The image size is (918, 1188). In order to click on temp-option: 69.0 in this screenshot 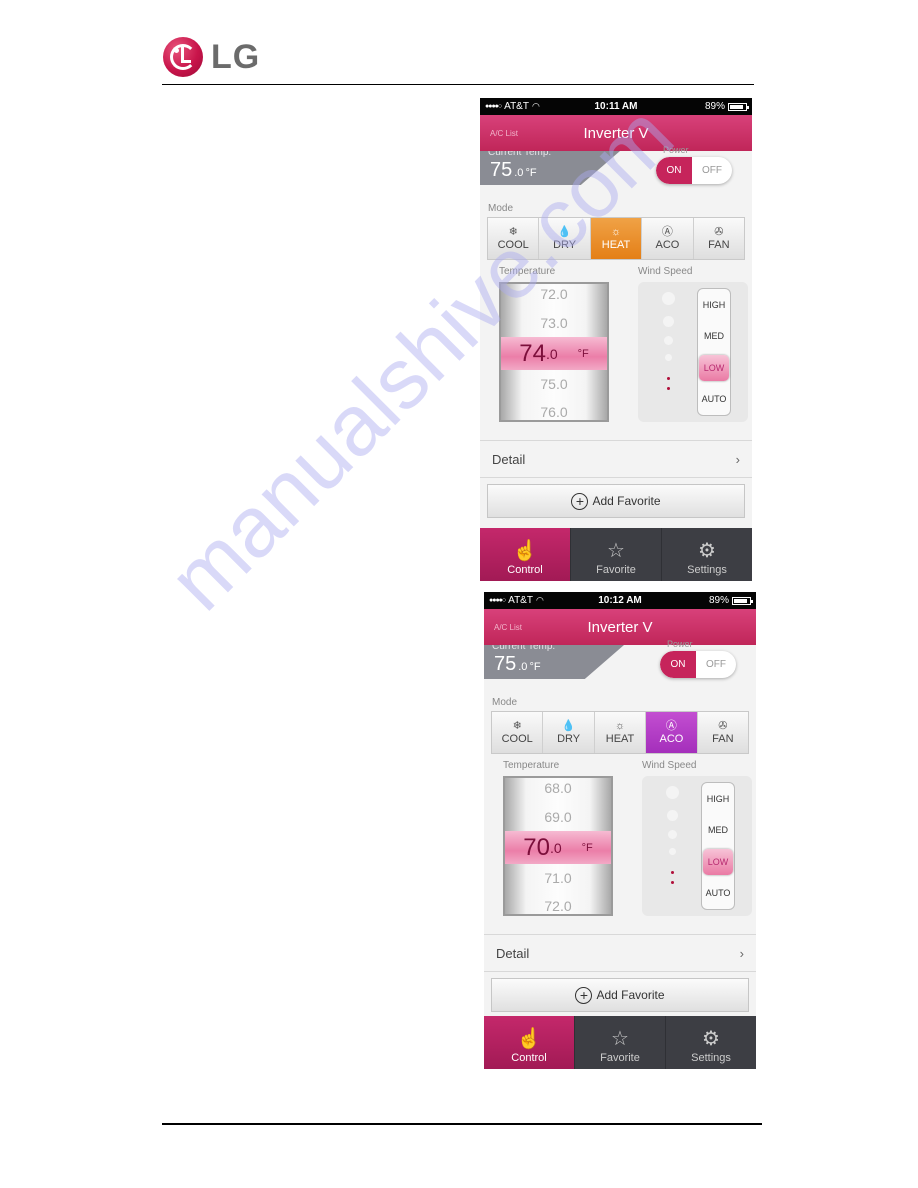, I will do `click(558, 817)`.